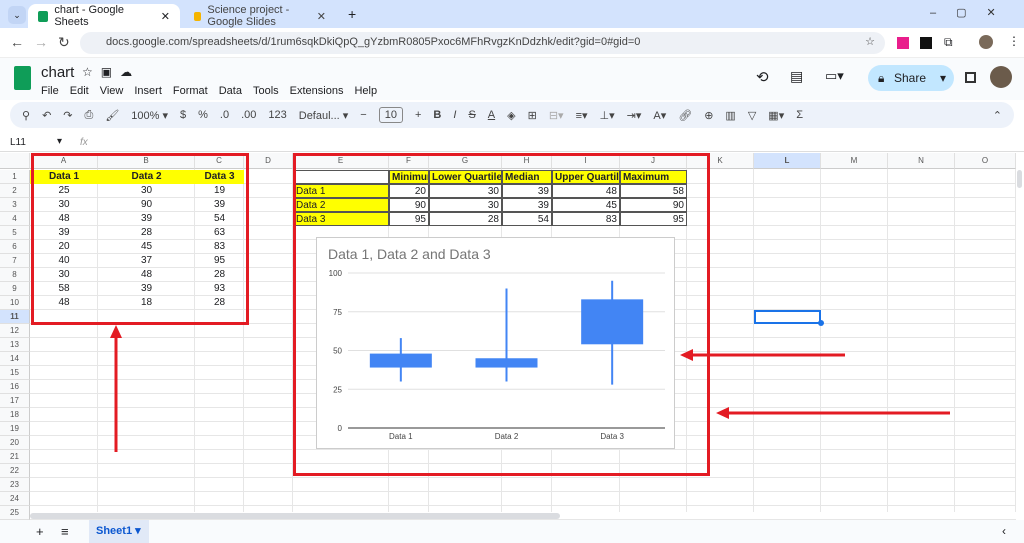 Image resolution: width=1024 pixels, height=543 pixels. Describe the element at coordinates (512, 531) in the screenshot. I see `sheet-bar: + ≡ Sheet1 ▾ ‹` at that location.